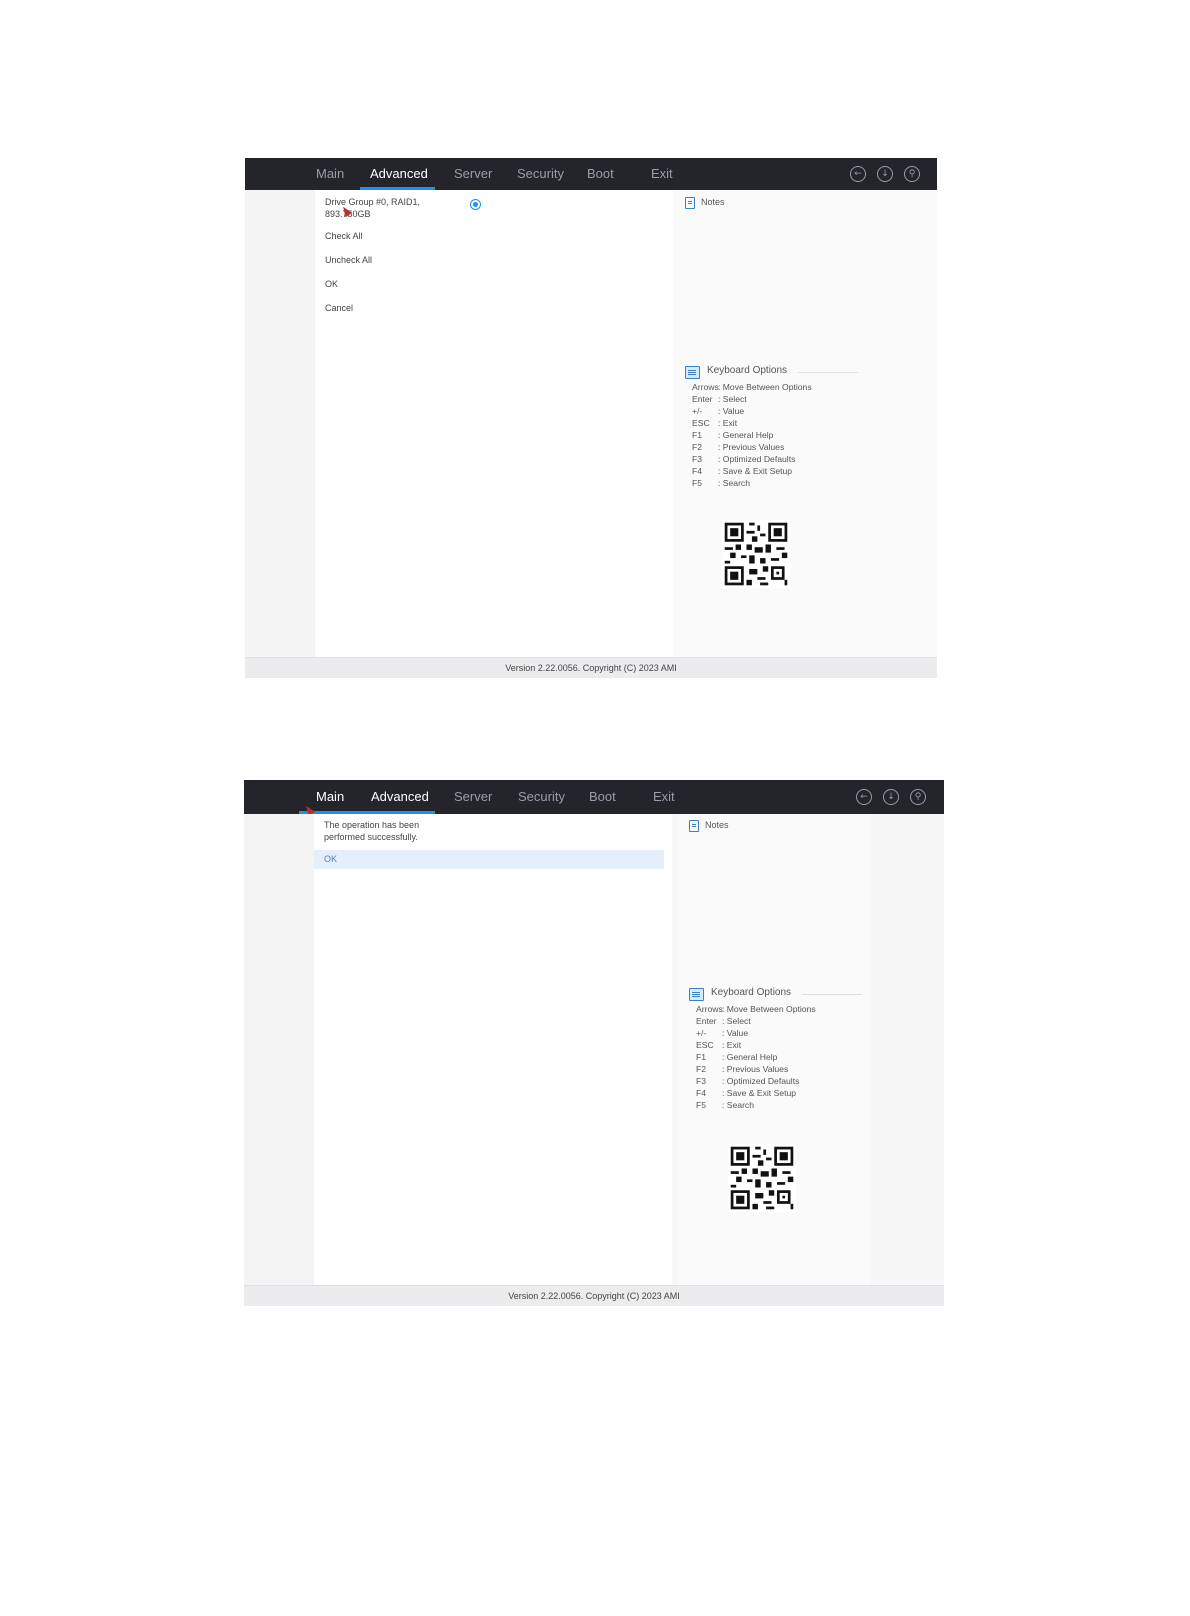 Image resolution: width=1190 pixels, height=1616 pixels. Describe the element at coordinates (373, 202) in the screenshot. I see `drive-group-line-1: Drive Group #0, RAID1,` at that location.